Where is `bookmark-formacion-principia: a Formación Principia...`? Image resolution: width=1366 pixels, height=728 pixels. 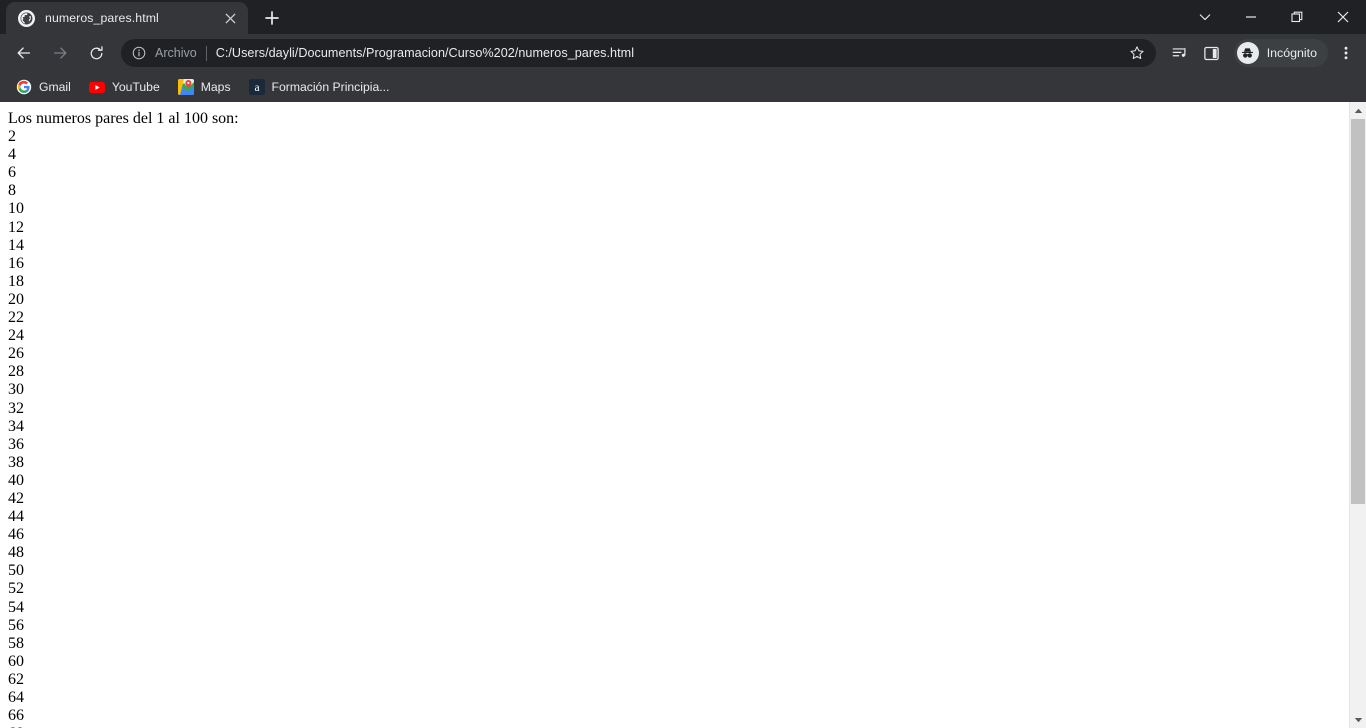 bookmark-formacion-principia: a Formación Principia... is located at coordinates (319, 87).